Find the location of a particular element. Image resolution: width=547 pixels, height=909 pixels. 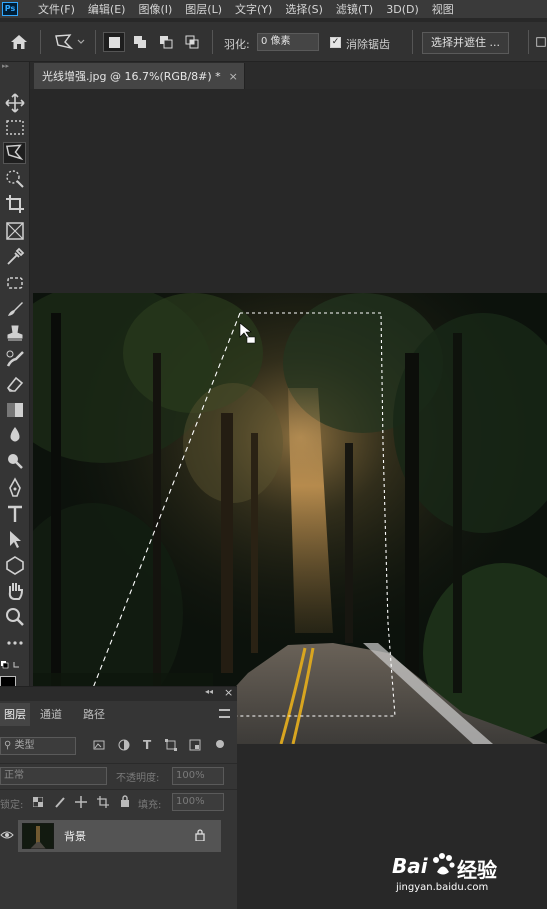

tool-move is located at coordinates (14, 103).